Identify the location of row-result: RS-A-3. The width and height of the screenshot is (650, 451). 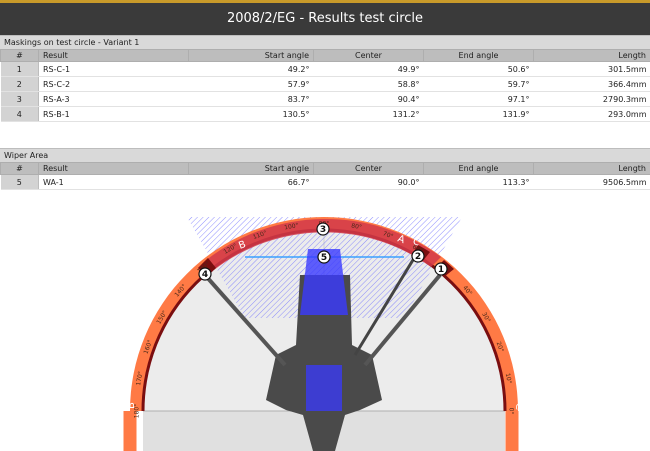
(113, 99).